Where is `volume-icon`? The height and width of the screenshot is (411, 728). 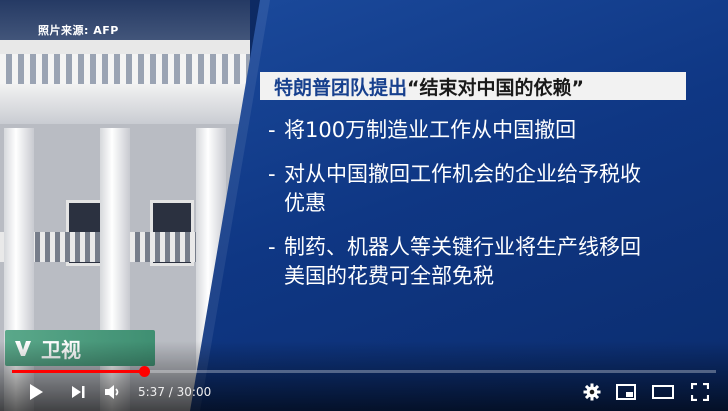 volume-icon is located at coordinates (112, 392).